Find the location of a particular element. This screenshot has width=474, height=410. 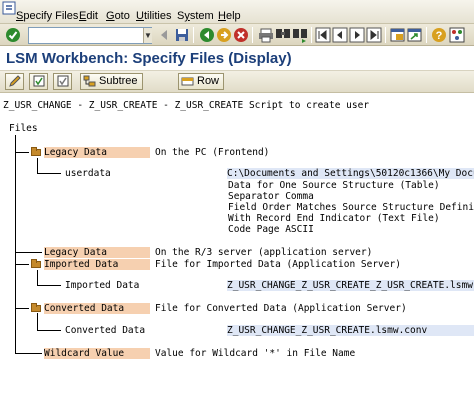

node-legacy-data-r3-desc: On the R/3 server (application server) is located at coordinates (264, 252).